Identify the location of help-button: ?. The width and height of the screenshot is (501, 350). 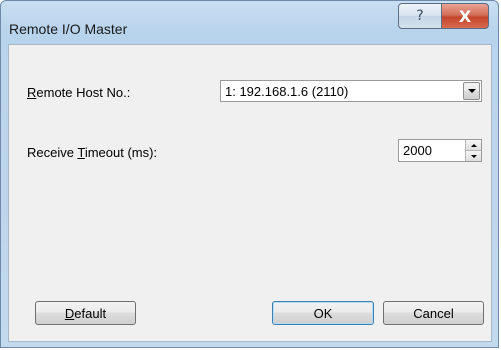
(420, 16).